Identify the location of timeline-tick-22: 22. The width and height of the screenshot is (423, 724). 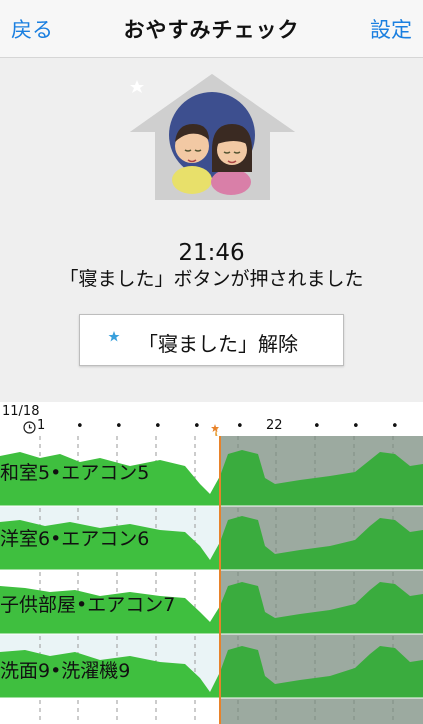
(274, 425).